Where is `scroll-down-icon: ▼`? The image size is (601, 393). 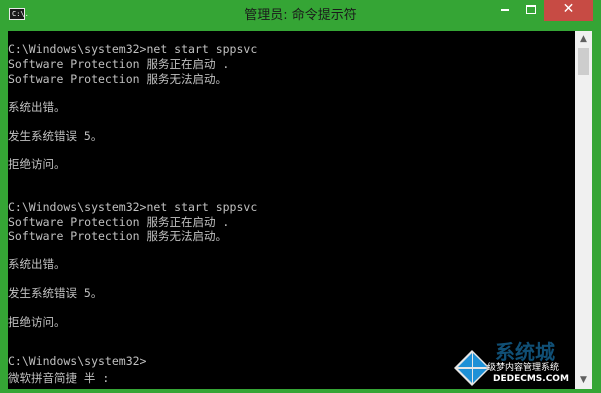
scroll-down-icon: ▼ is located at coordinates (583, 380).